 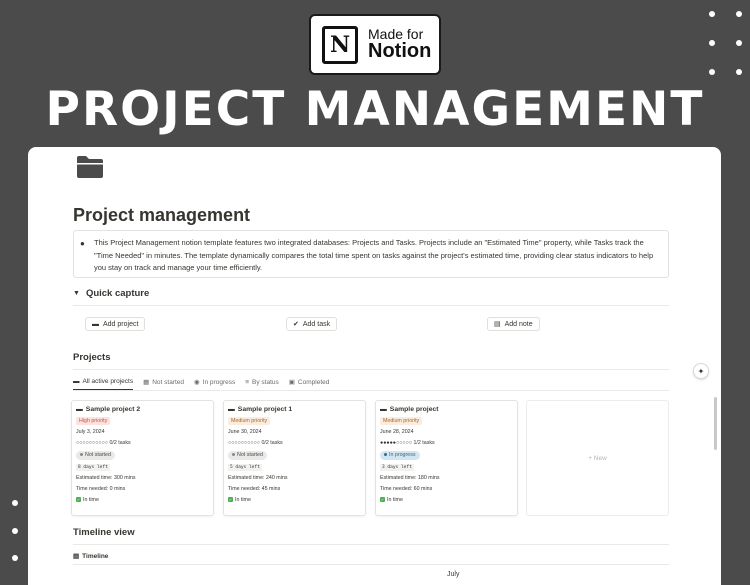 I want to click on sparkle-icon: ✦, so click(x=701, y=371).